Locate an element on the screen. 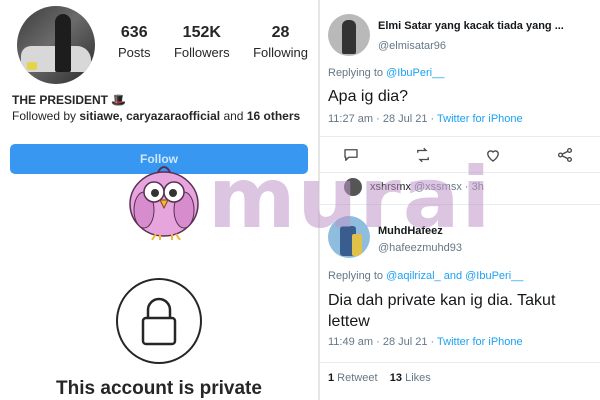  tweet2-author-name: MuhdHafeez is located at coordinates (410, 231).